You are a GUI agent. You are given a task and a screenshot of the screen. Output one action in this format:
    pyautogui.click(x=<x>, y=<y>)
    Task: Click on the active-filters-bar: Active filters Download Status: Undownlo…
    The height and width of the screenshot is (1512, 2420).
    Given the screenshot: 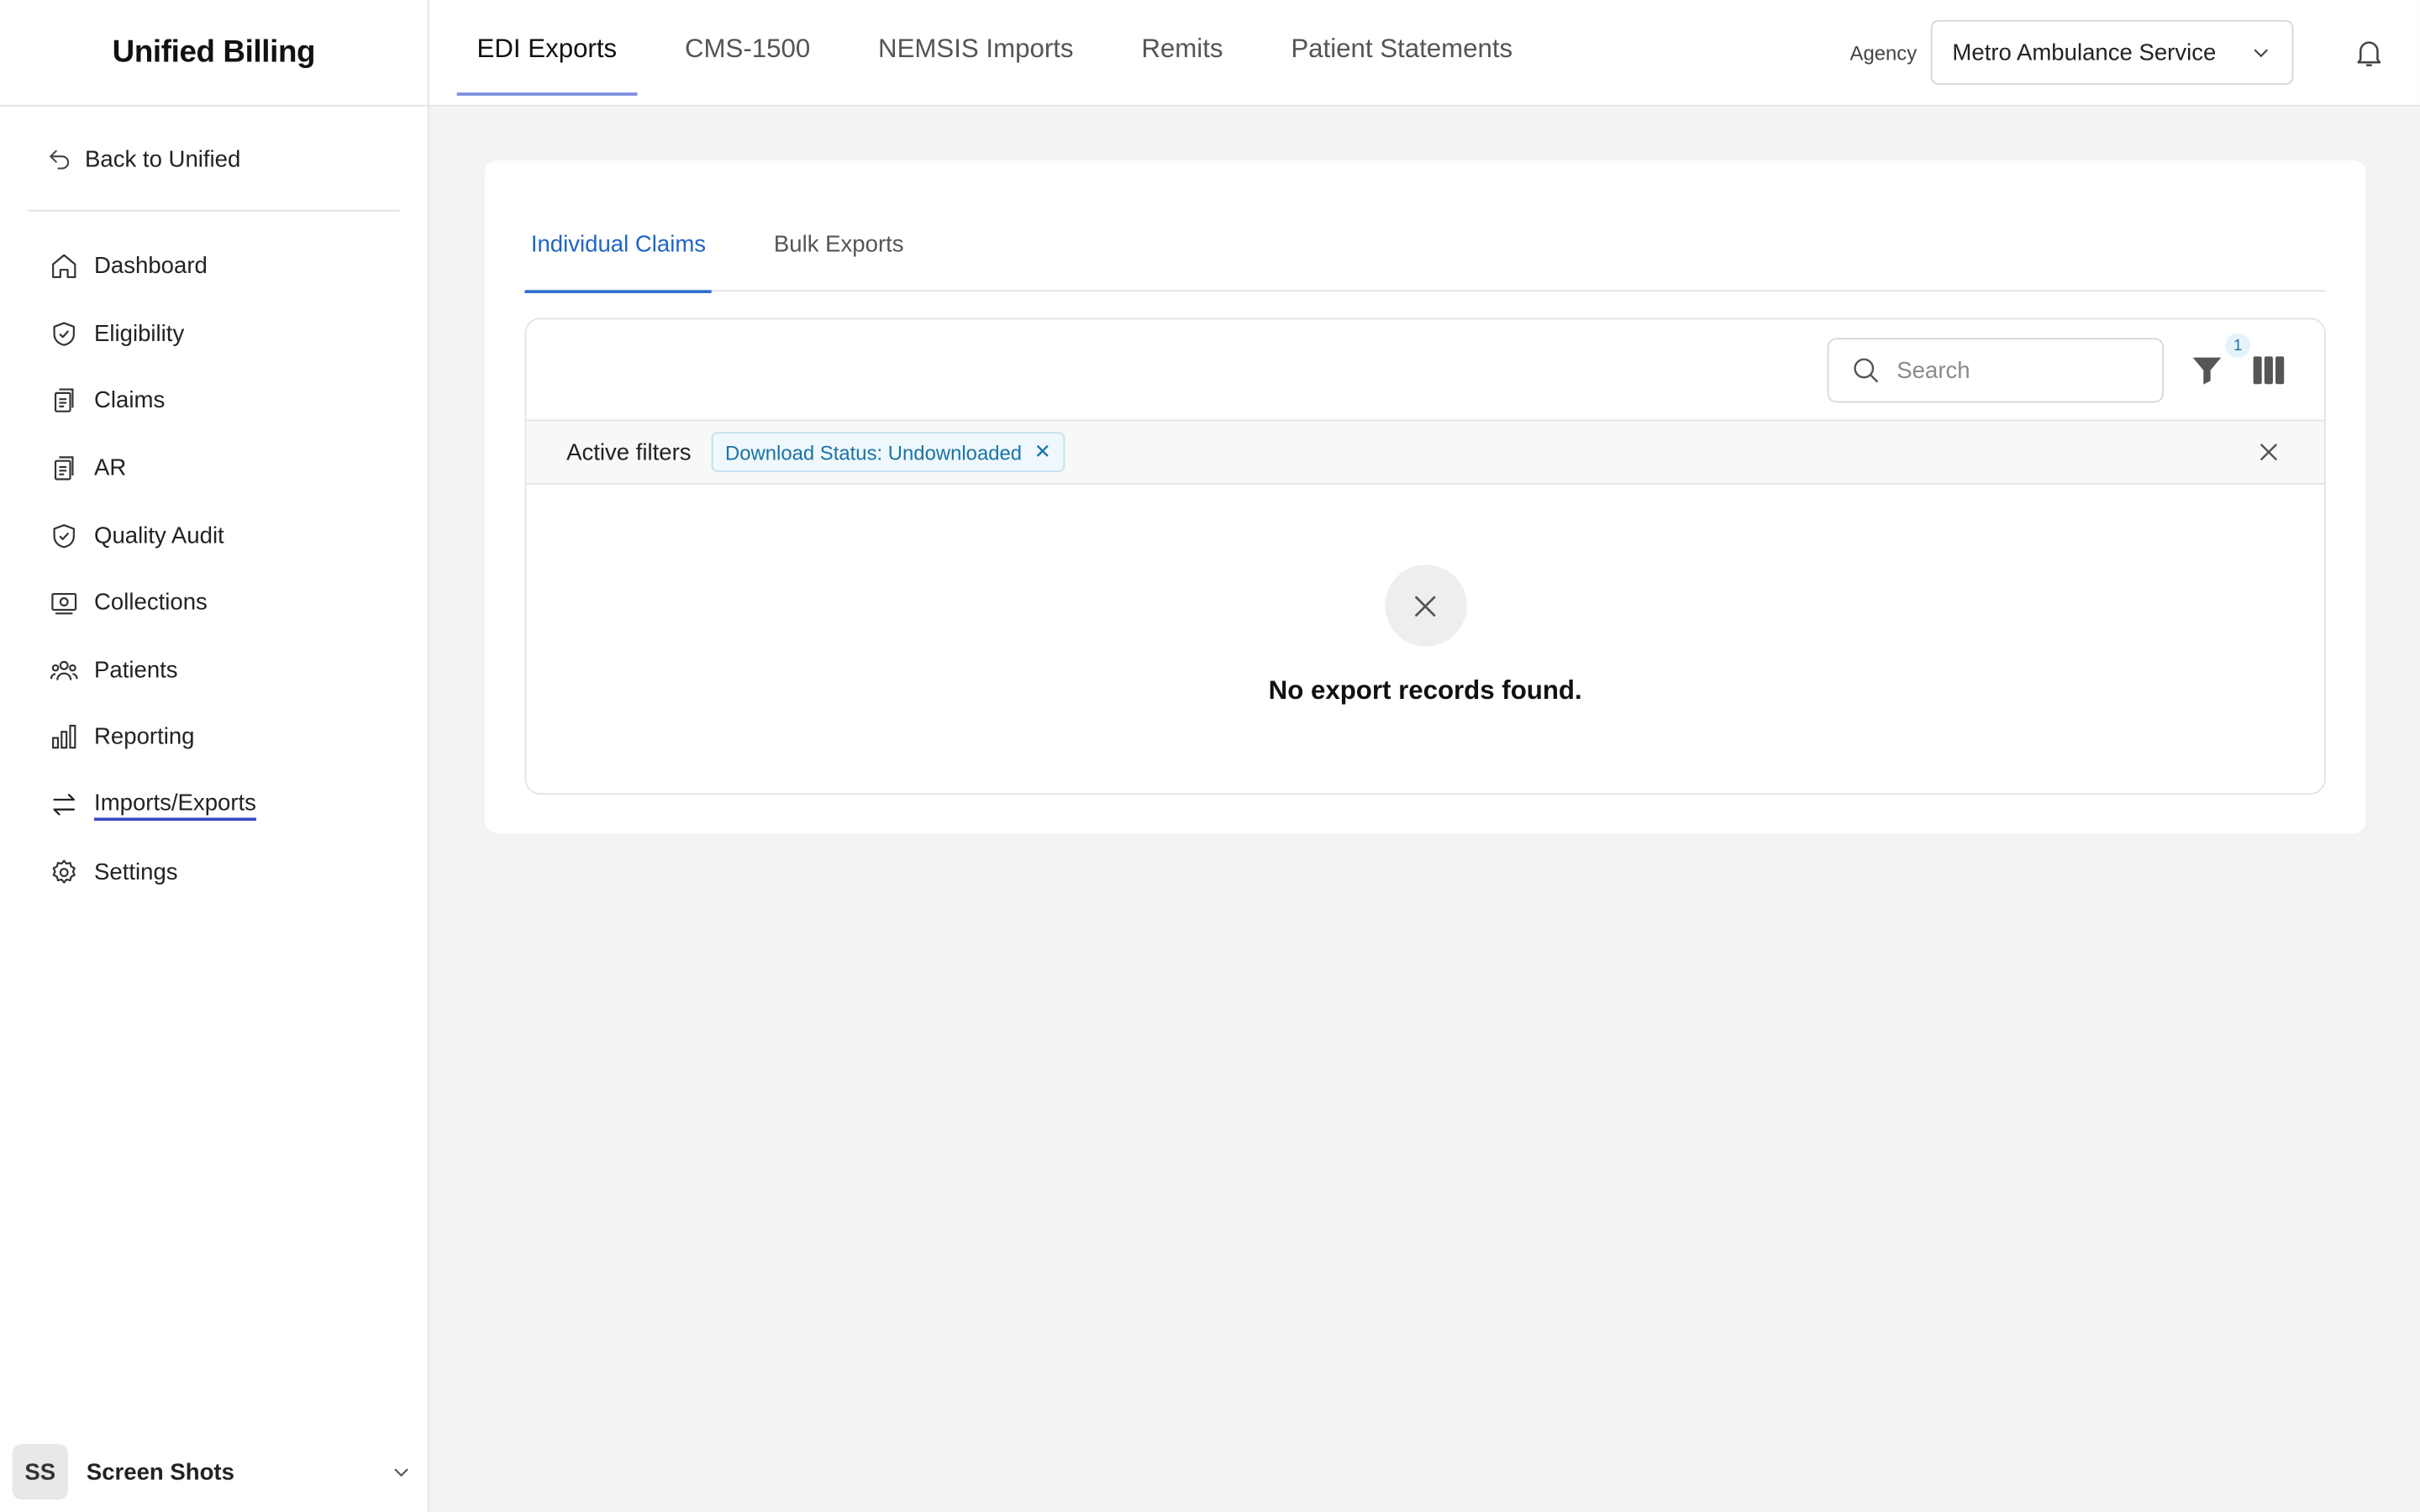 What is the action you would take?
    pyautogui.click(x=1425, y=453)
    